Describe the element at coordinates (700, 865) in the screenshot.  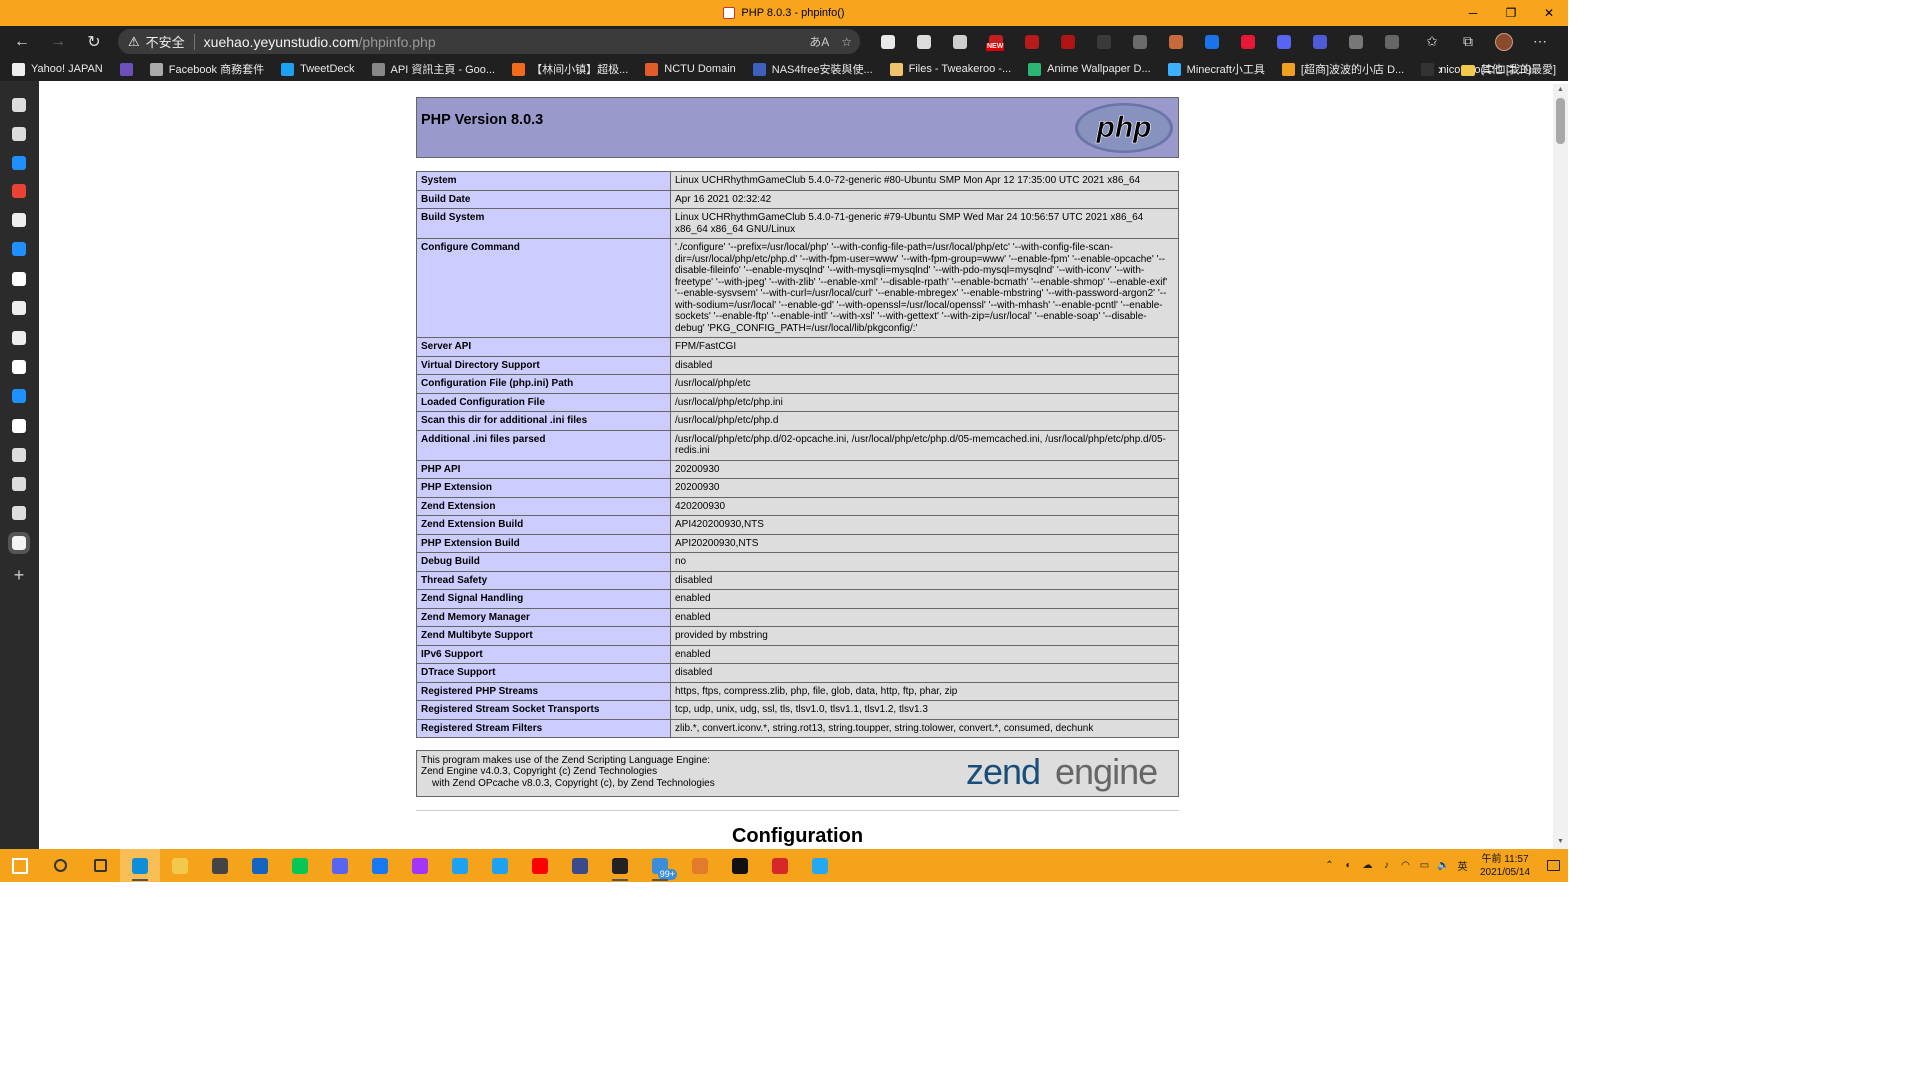
I see `bird-taskbar-button` at that location.